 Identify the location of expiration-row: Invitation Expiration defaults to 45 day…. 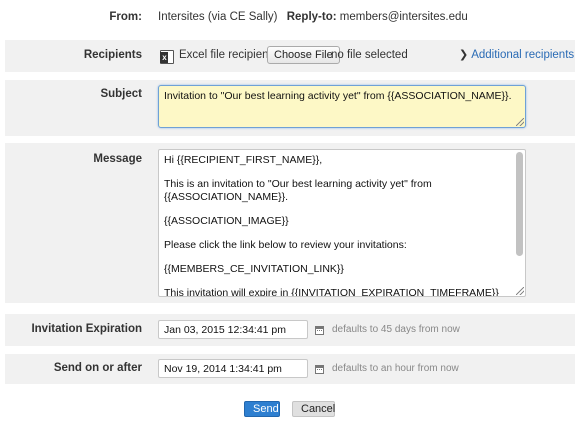
(290, 330).